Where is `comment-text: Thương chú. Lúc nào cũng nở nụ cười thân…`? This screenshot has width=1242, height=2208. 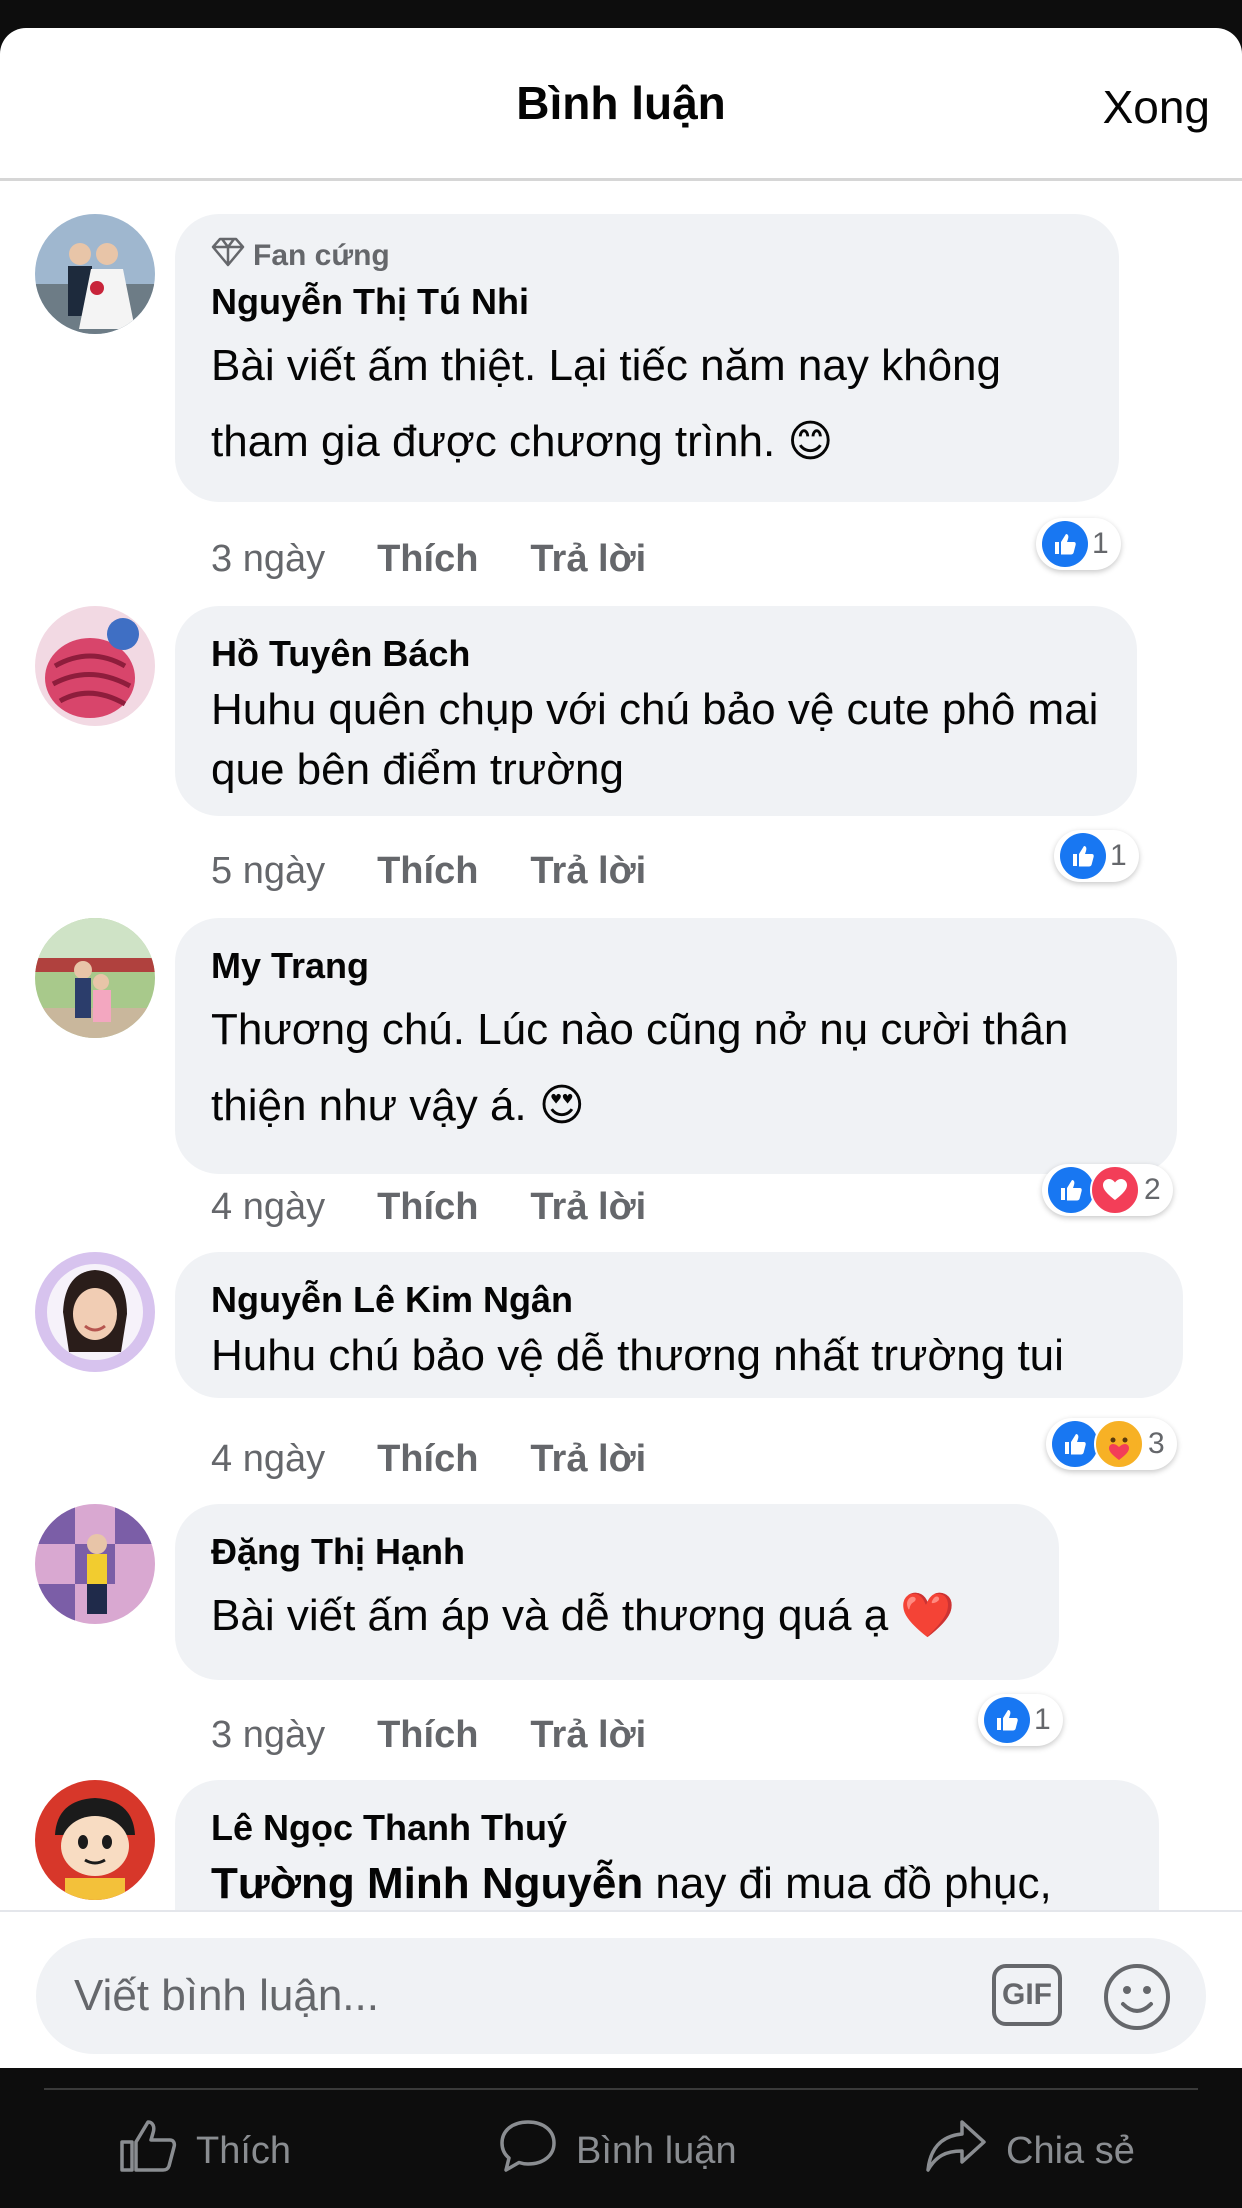 comment-text: Thương chú. Lúc nào cũng nở nụ cười thân… is located at coordinates (640, 1067).